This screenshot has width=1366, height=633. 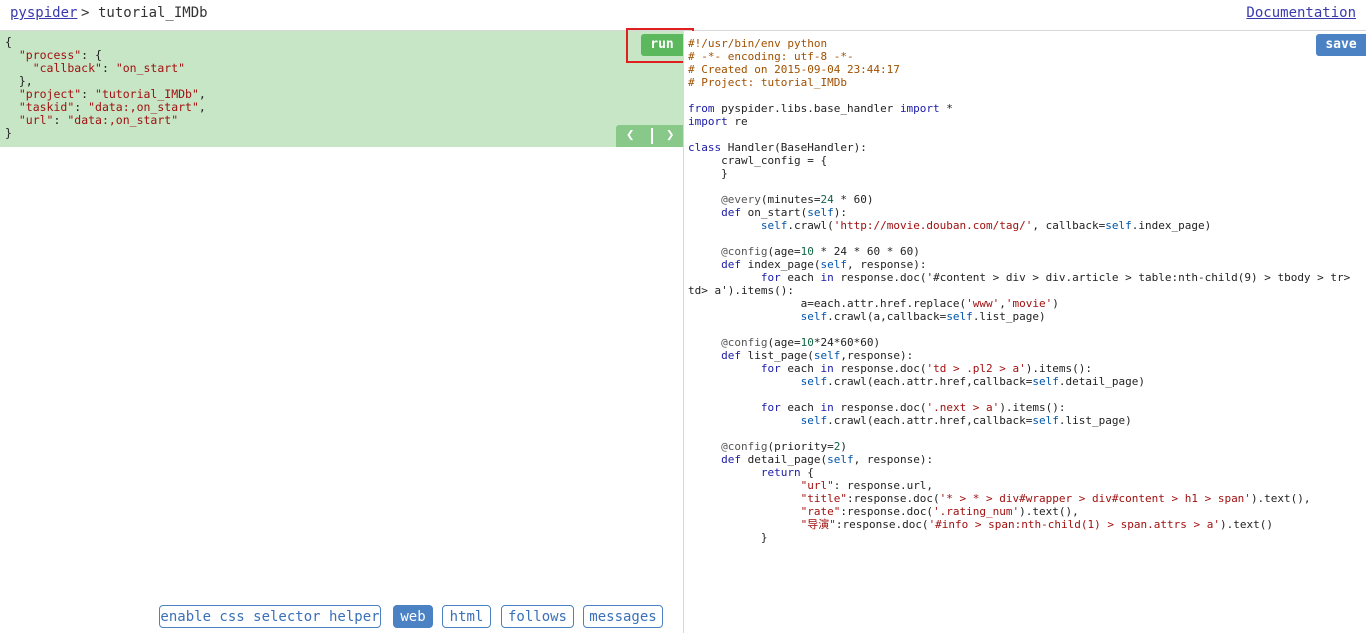 What do you see at coordinates (413, 616) in the screenshot?
I see `tab-web: web` at bounding box center [413, 616].